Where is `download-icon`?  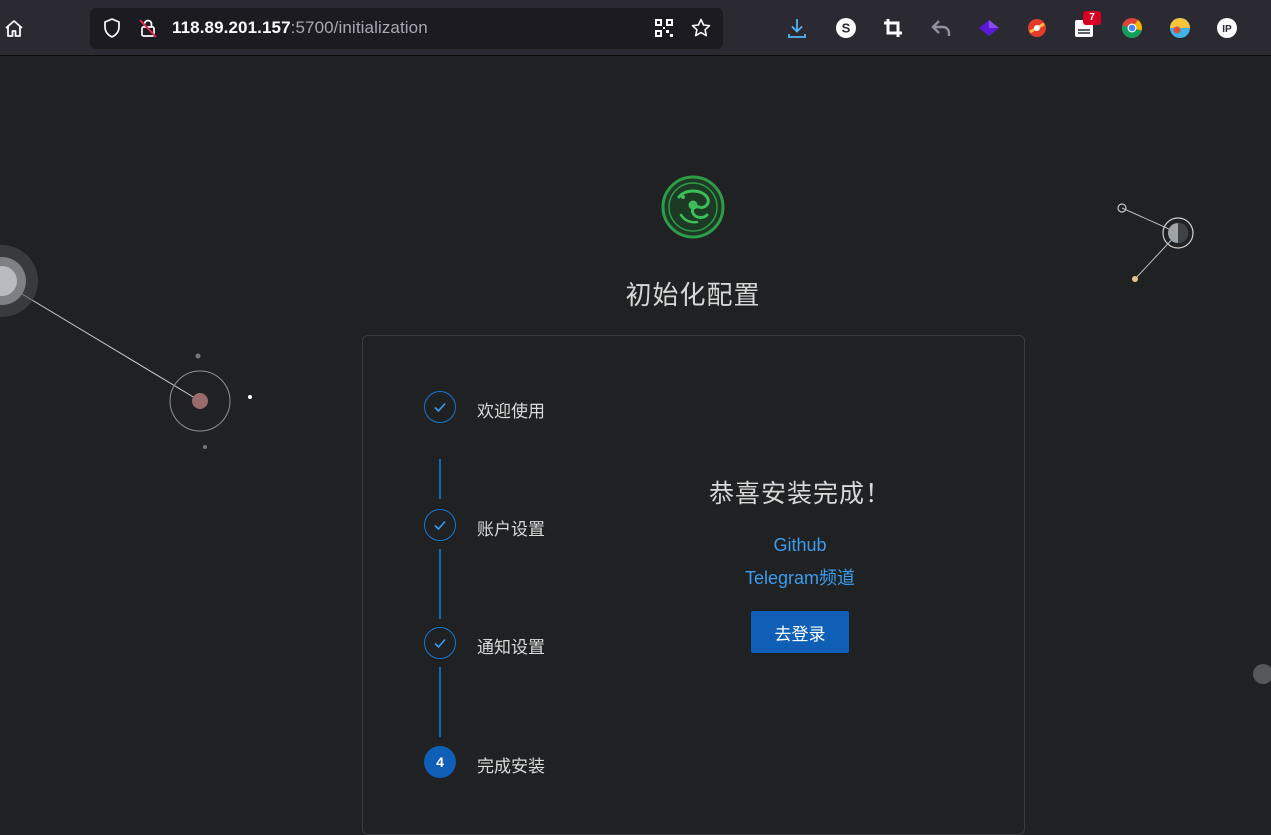
download-icon is located at coordinates (797, 28).